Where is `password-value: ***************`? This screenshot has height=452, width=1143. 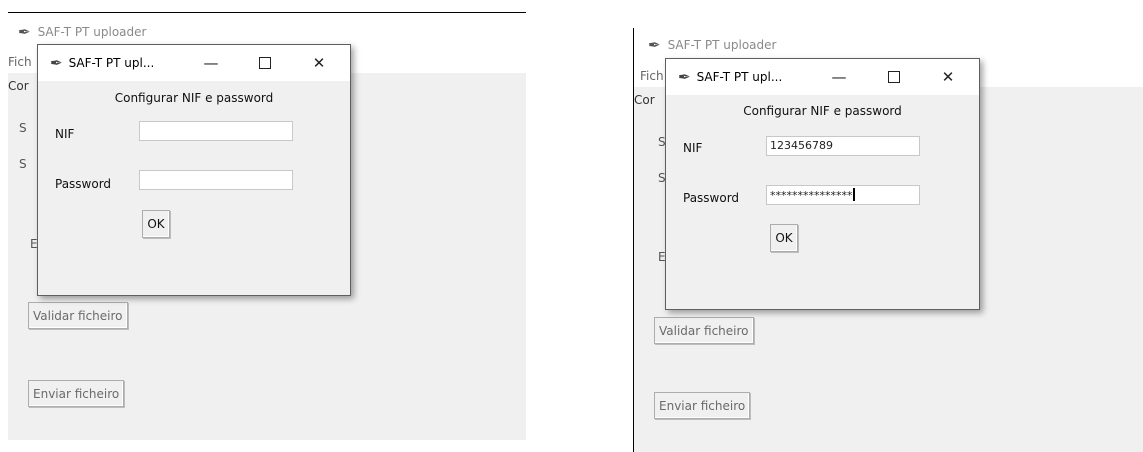
password-value: *************** is located at coordinates (811, 195).